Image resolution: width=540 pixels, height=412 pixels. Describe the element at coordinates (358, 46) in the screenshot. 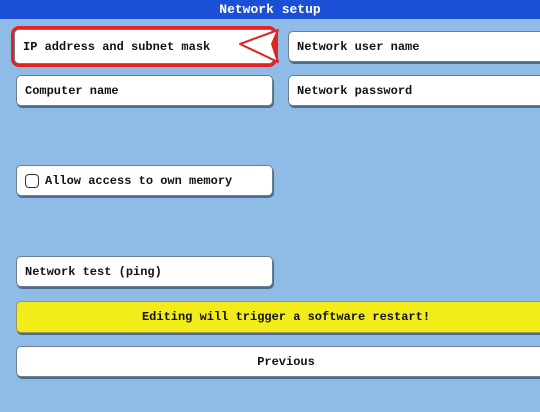

I see `network-user-name-label: Network user name` at that location.